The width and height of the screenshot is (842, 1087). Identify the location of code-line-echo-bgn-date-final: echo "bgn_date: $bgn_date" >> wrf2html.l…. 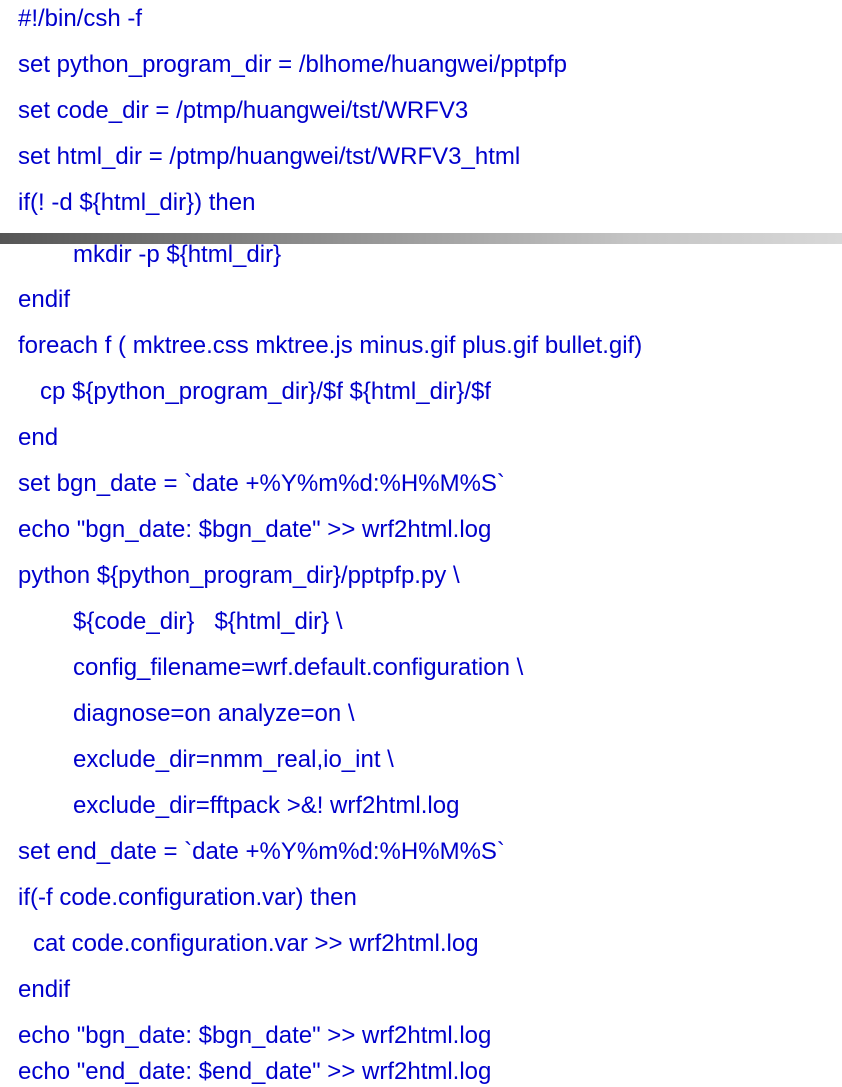
(255, 1035).